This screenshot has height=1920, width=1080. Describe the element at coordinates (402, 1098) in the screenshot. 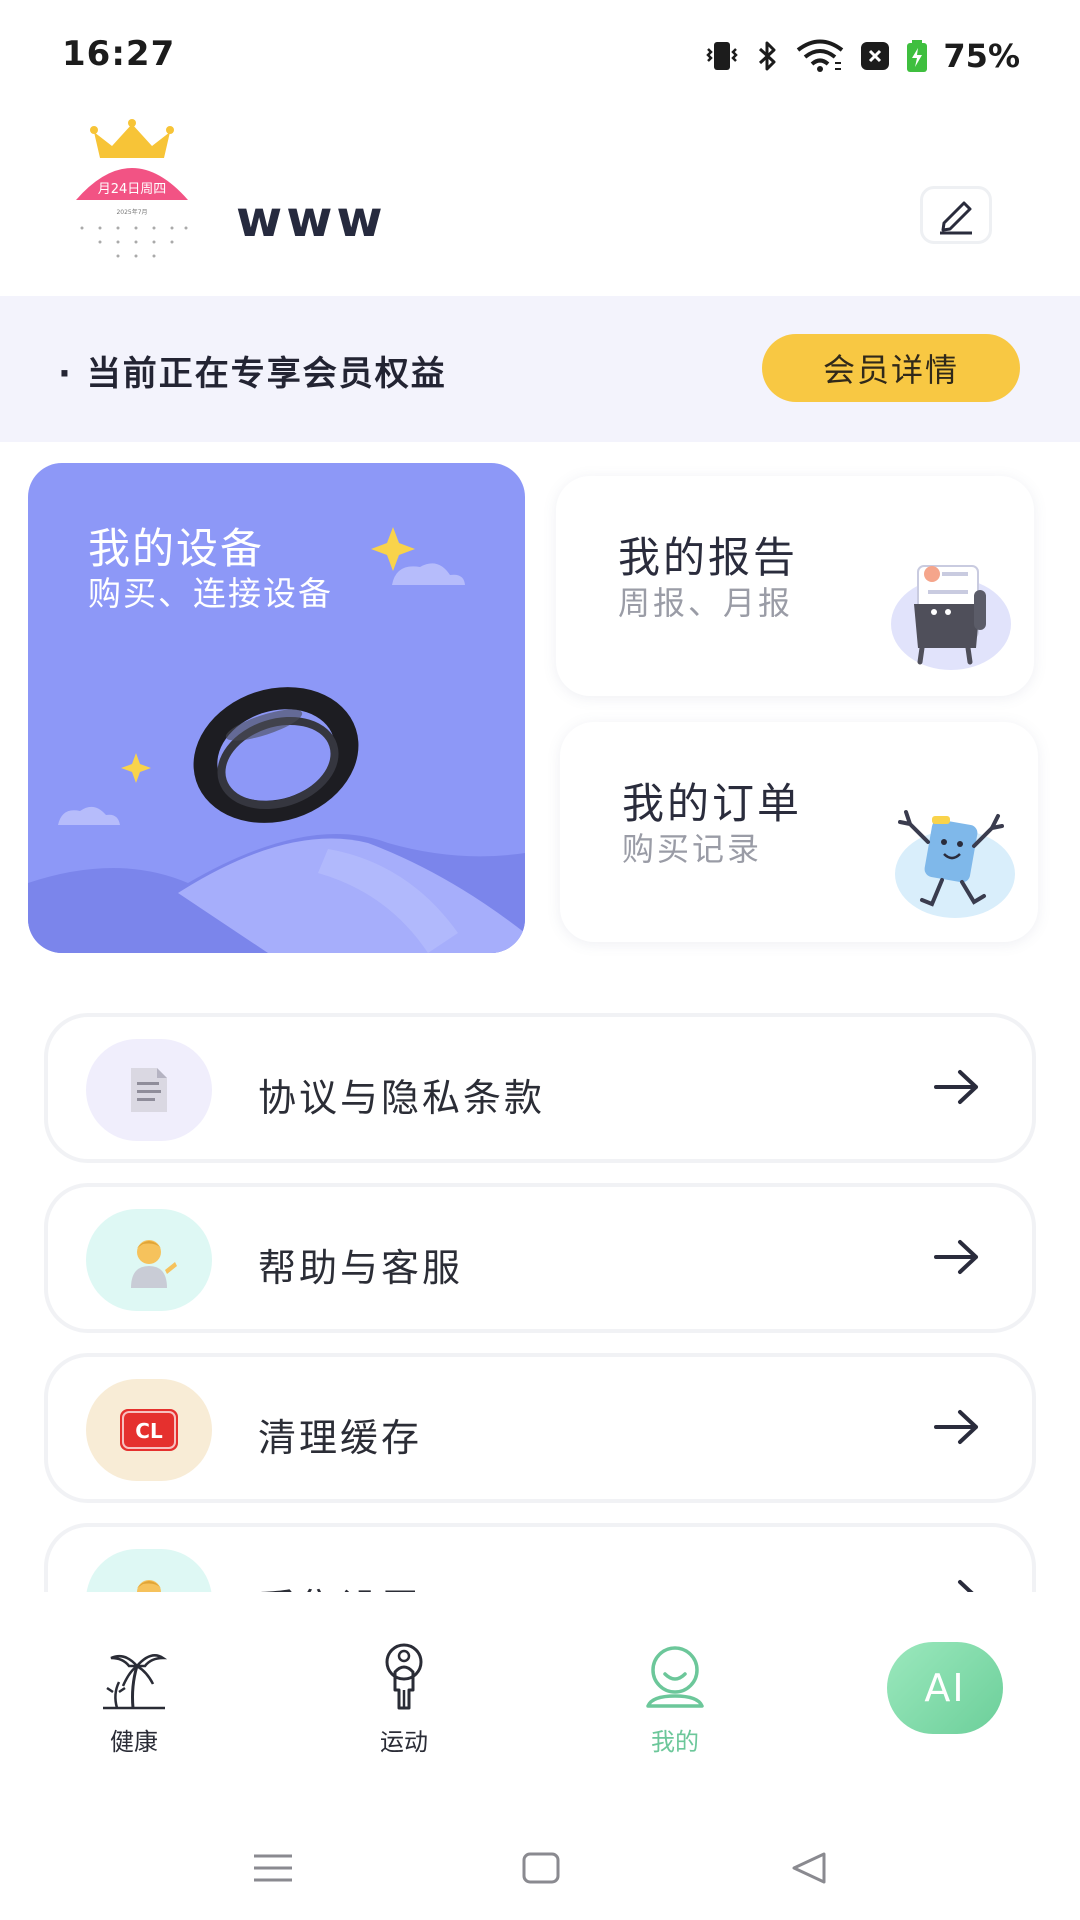

I see `menu-label: 协议与隐私条款` at that location.